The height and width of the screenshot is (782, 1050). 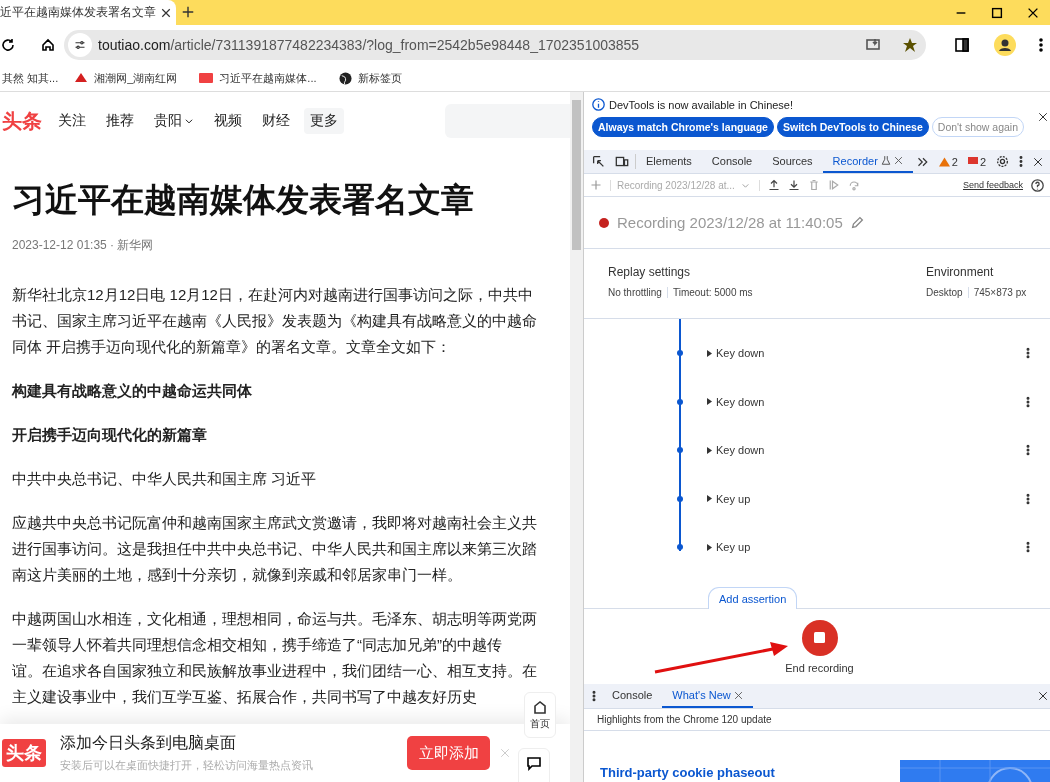 I want to click on site-logo: 头条, so click(x=22, y=121).